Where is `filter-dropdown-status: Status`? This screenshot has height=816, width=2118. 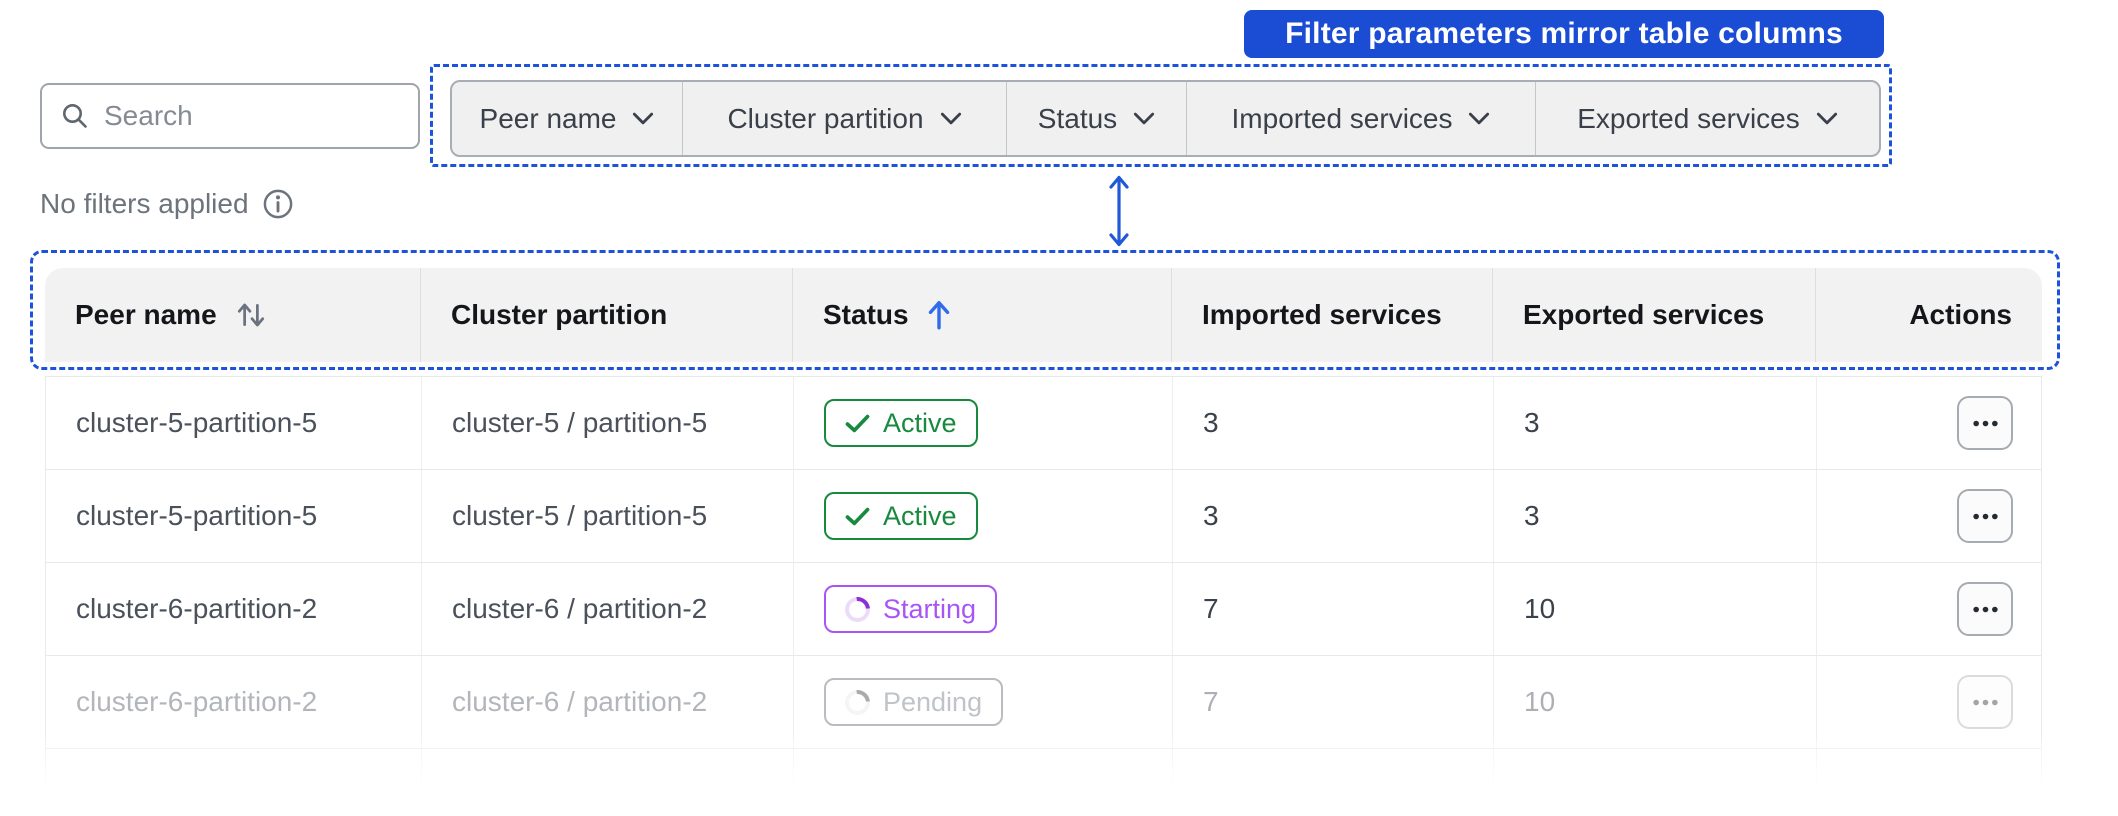
filter-dropdown-status: Status is located at coordinates (1096, 118).